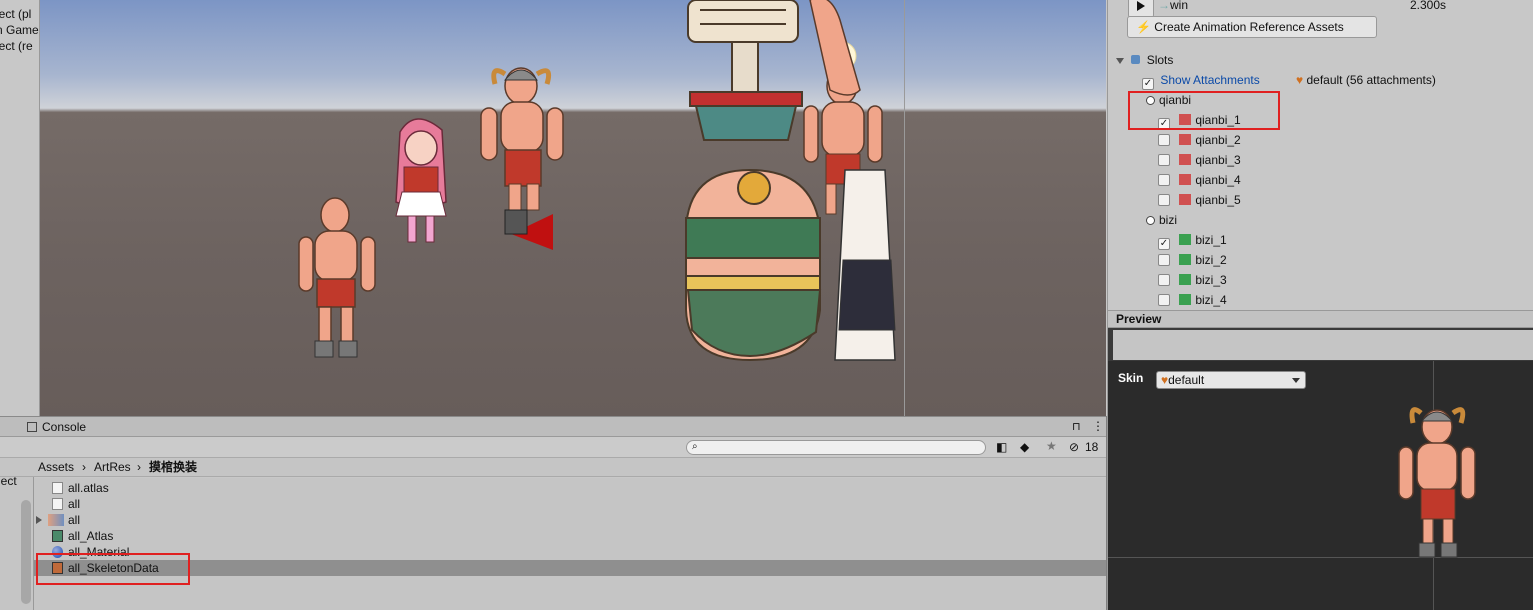 This screenshot has height=610, width=1533. Describe the element at coordinates (55, 427) in the screenshot. I see `tab-console: Console` at that location.